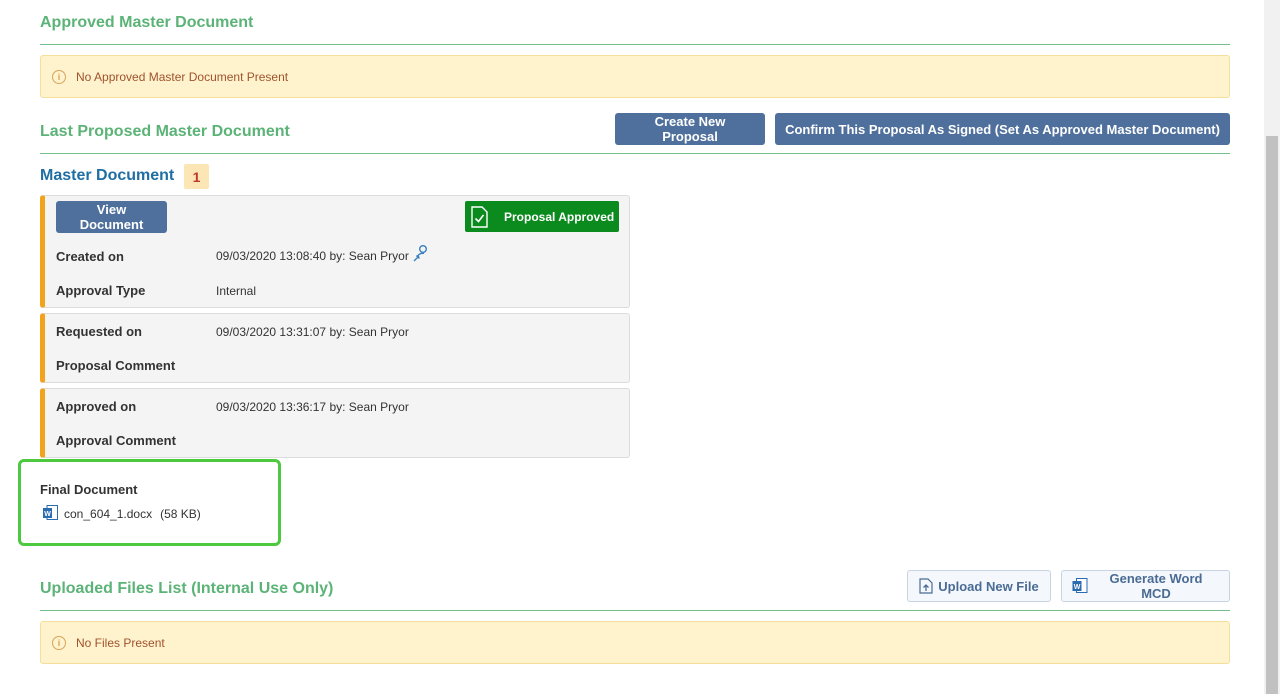  What do you see at coordinates (988, 586) in the screenshot?
I see `upload-new-file-label: Upload New File` at bounding box center [988, 586].